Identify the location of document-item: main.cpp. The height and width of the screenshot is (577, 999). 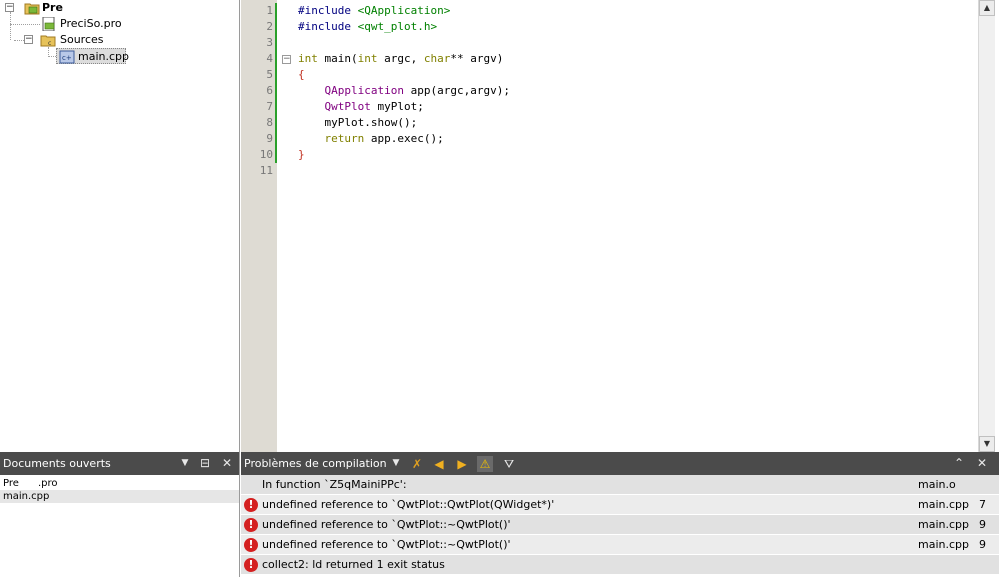
(119, 496).